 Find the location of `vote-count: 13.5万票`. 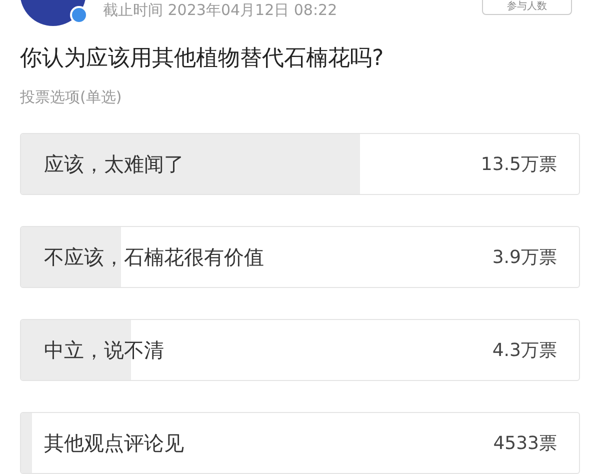

vote-count: 13.5万票 is located at coordinates (518, 164).